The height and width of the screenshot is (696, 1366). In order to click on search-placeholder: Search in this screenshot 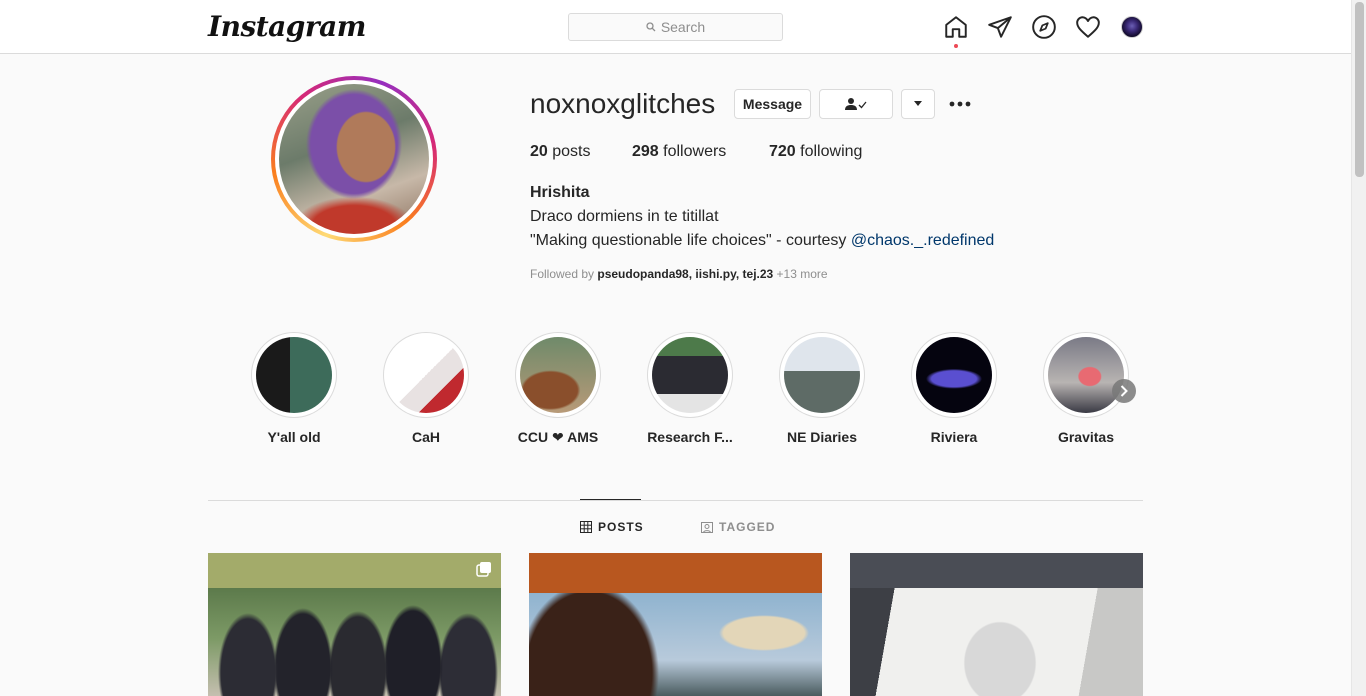, I will do `click(683, 27)`.